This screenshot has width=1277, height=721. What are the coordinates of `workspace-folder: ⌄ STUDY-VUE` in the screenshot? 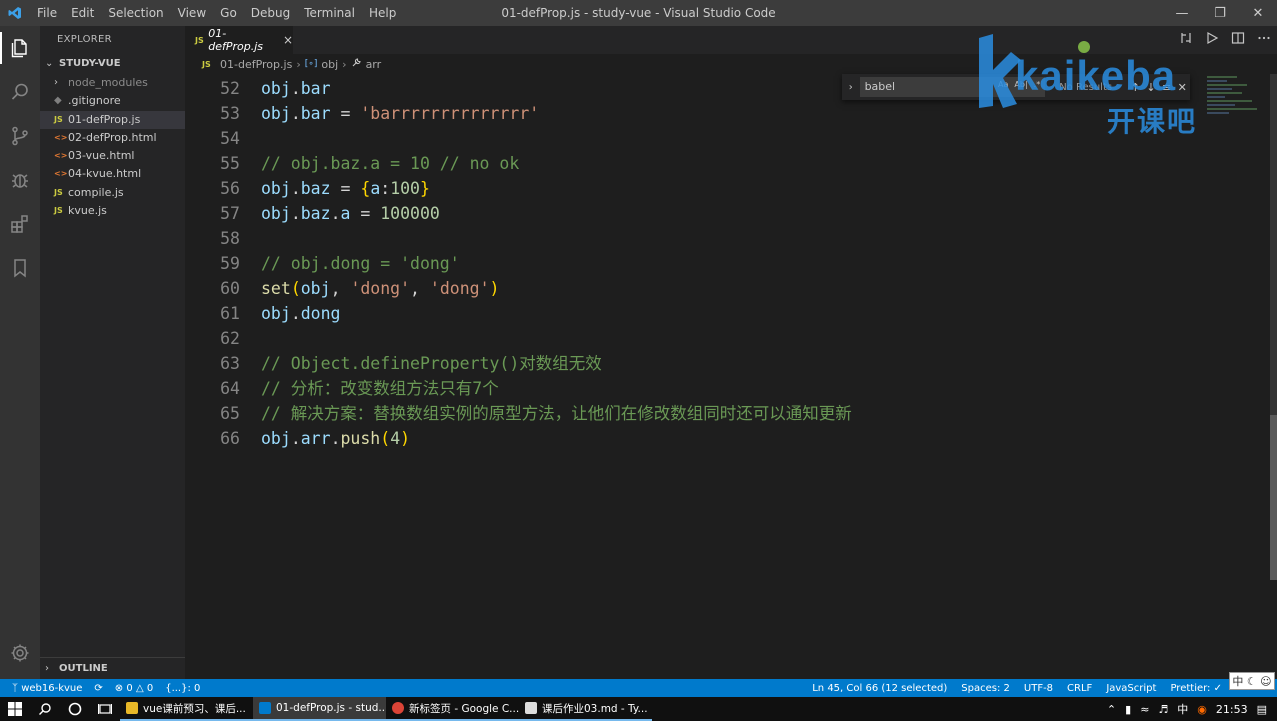 It's located at (112, 64).